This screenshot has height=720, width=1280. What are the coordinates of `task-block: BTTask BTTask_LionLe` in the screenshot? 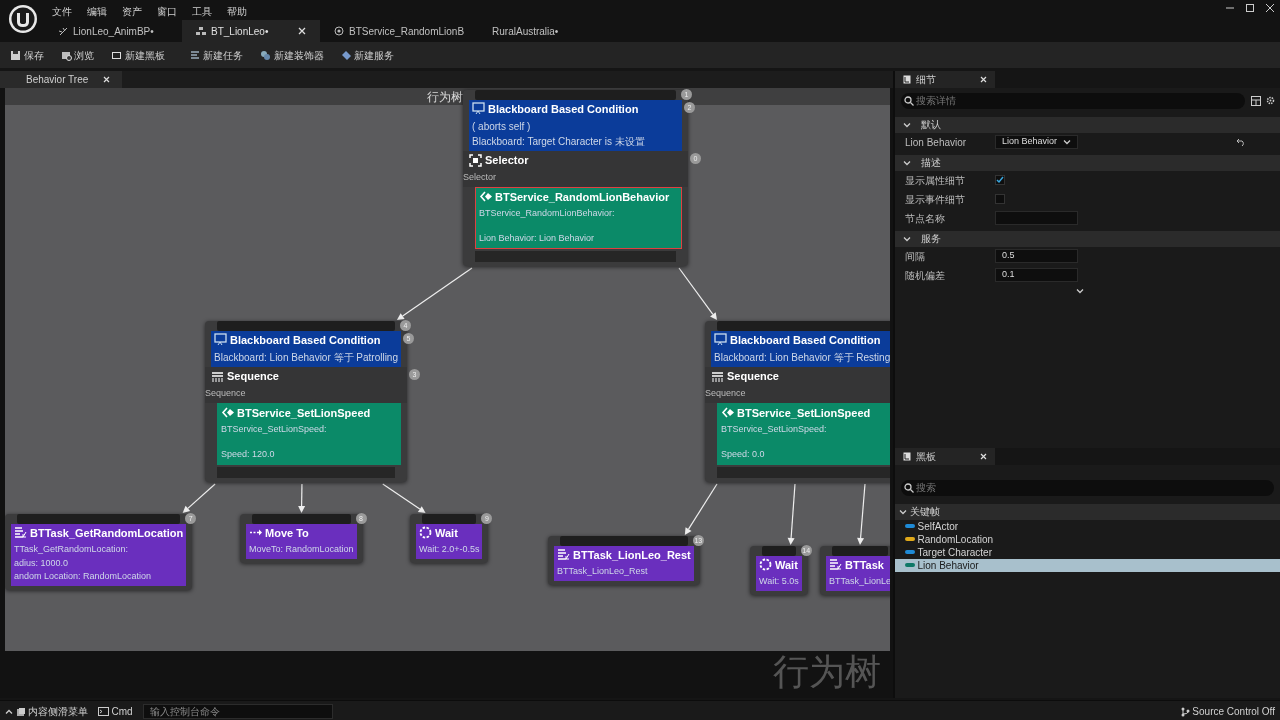 It's located at (858, 573).